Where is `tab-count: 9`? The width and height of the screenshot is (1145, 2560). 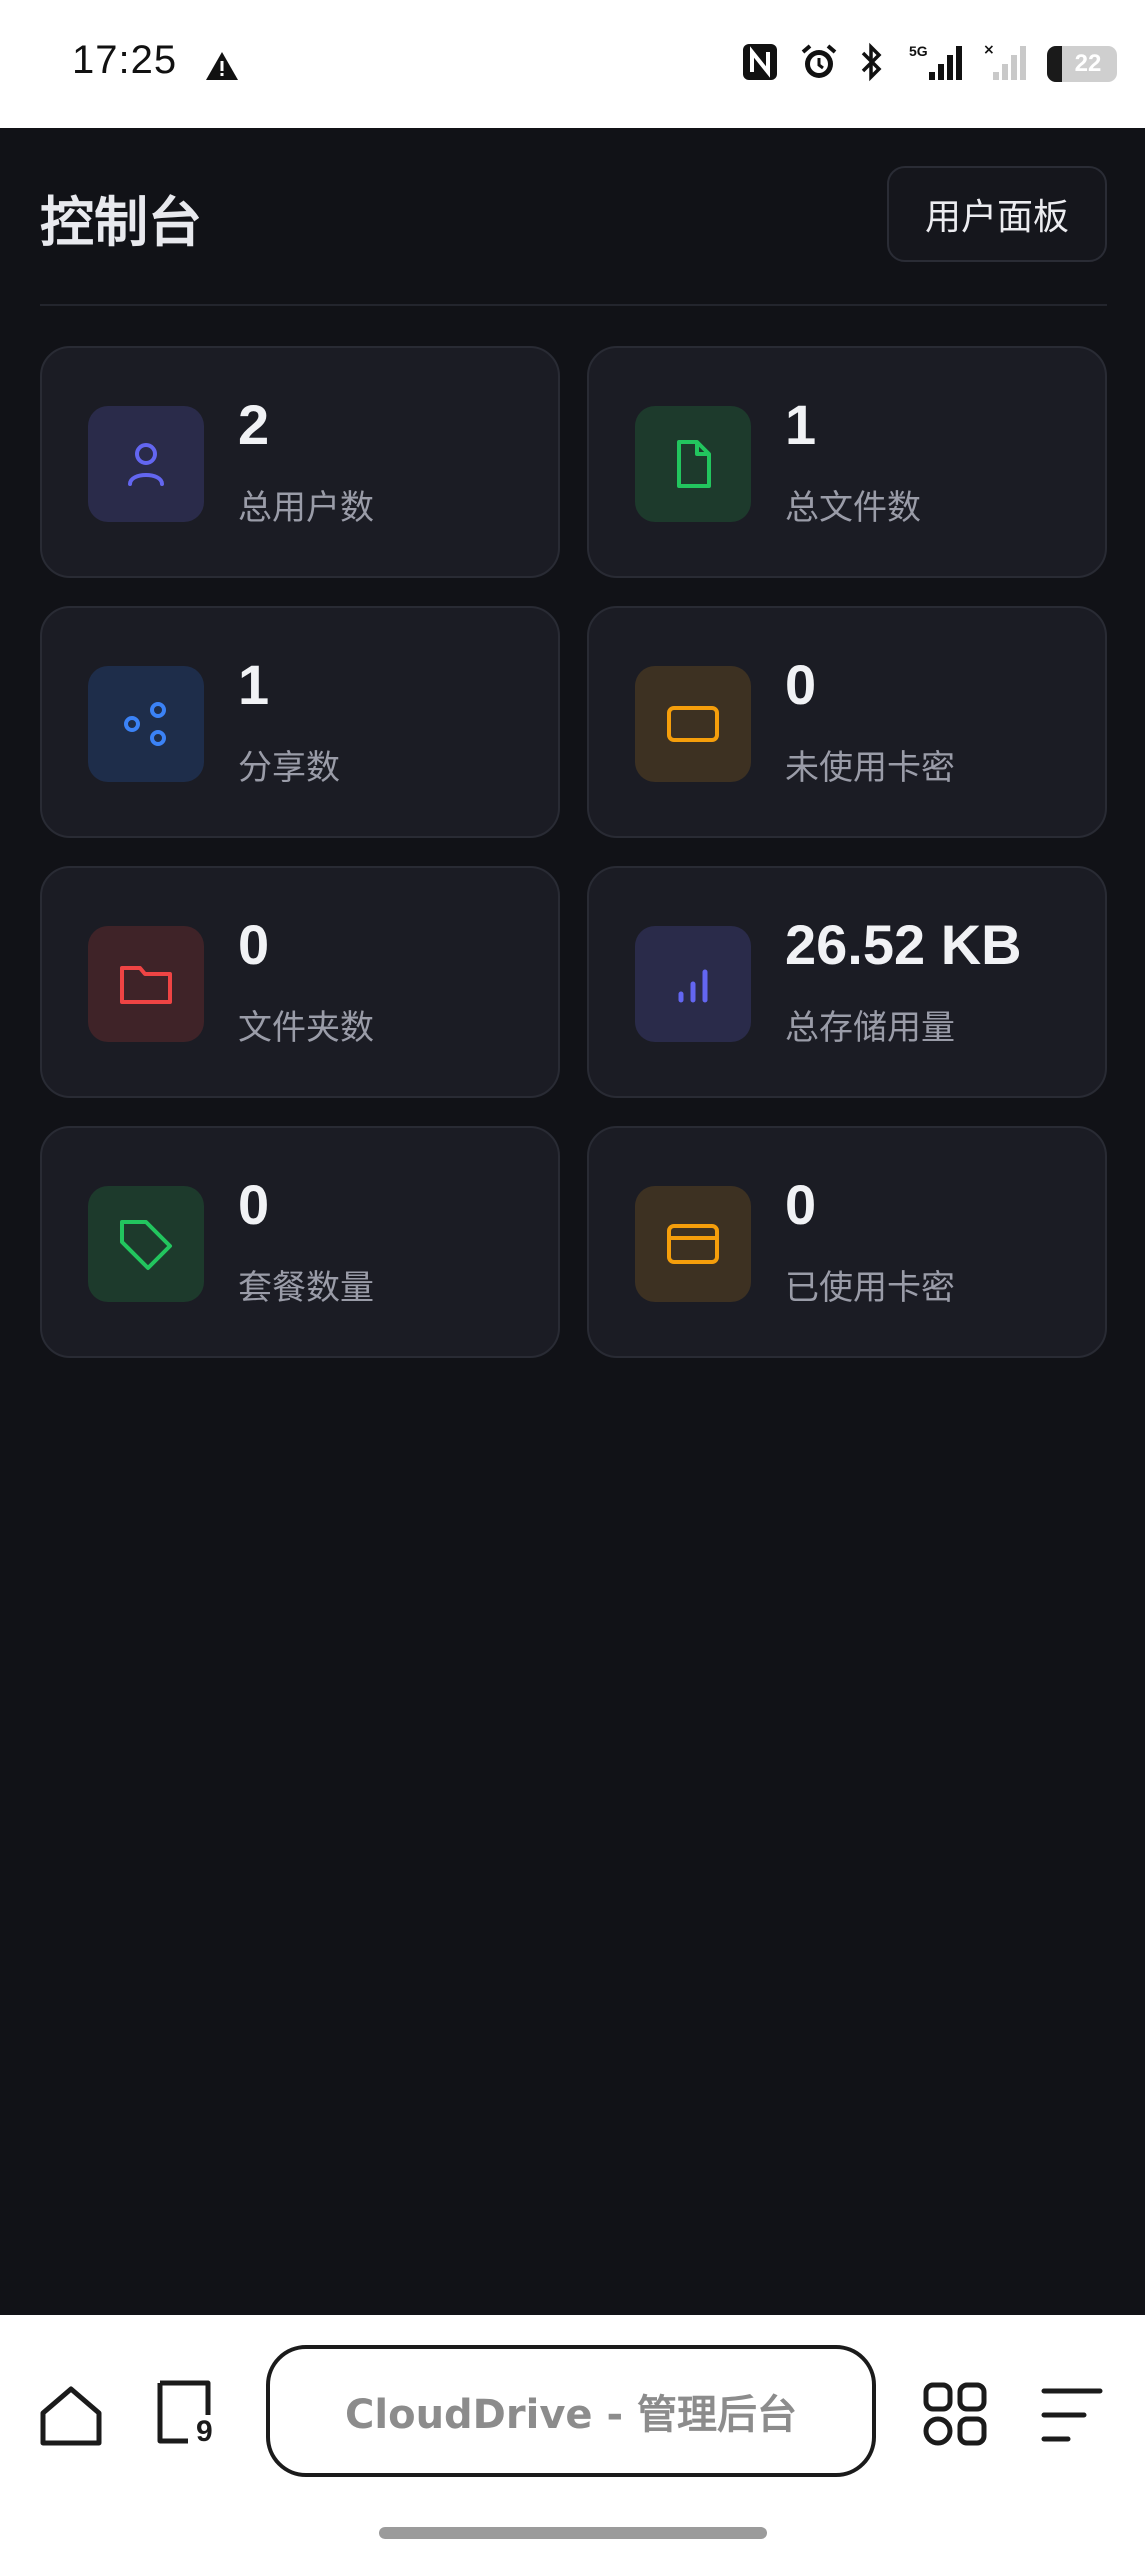
tab-count: 9 is located at coordinates (204, 2431).